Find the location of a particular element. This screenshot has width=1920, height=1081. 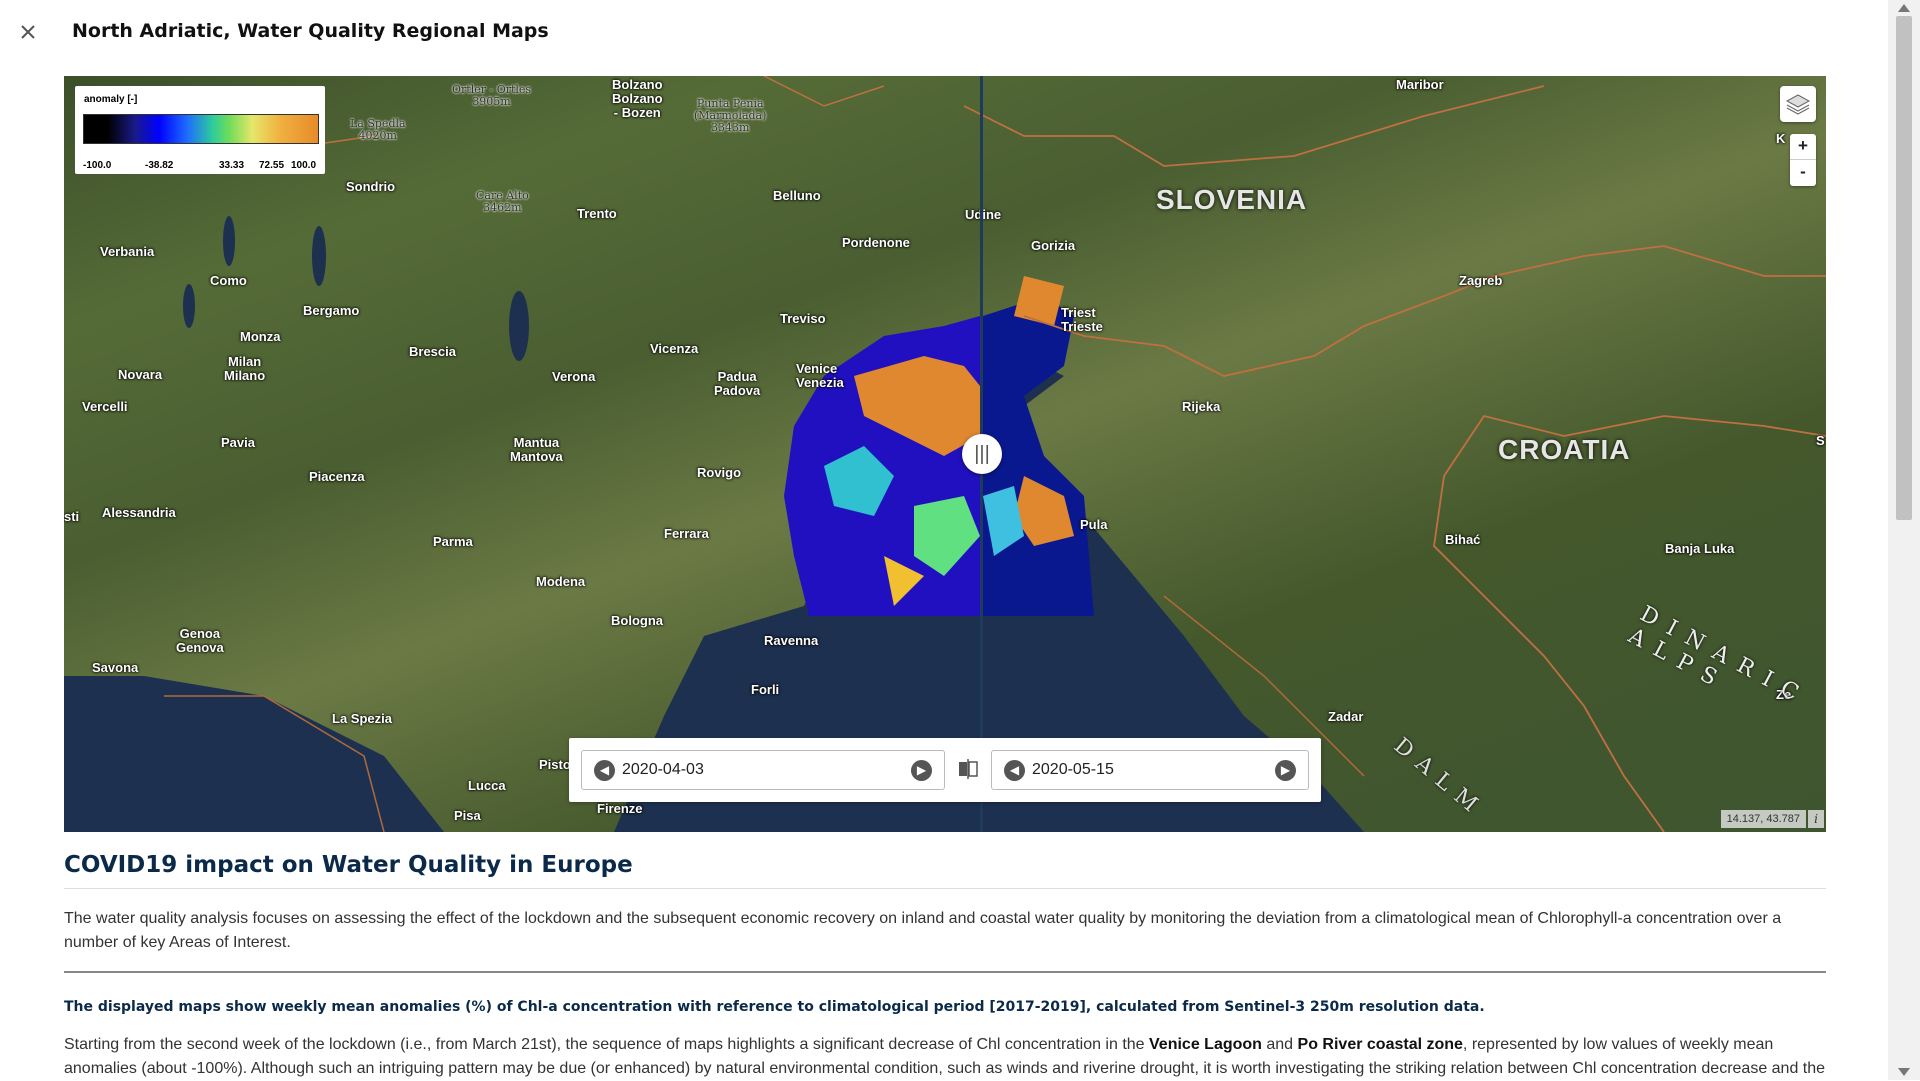

place-label: Triest Trieste is located at coordinates (1082, 319).